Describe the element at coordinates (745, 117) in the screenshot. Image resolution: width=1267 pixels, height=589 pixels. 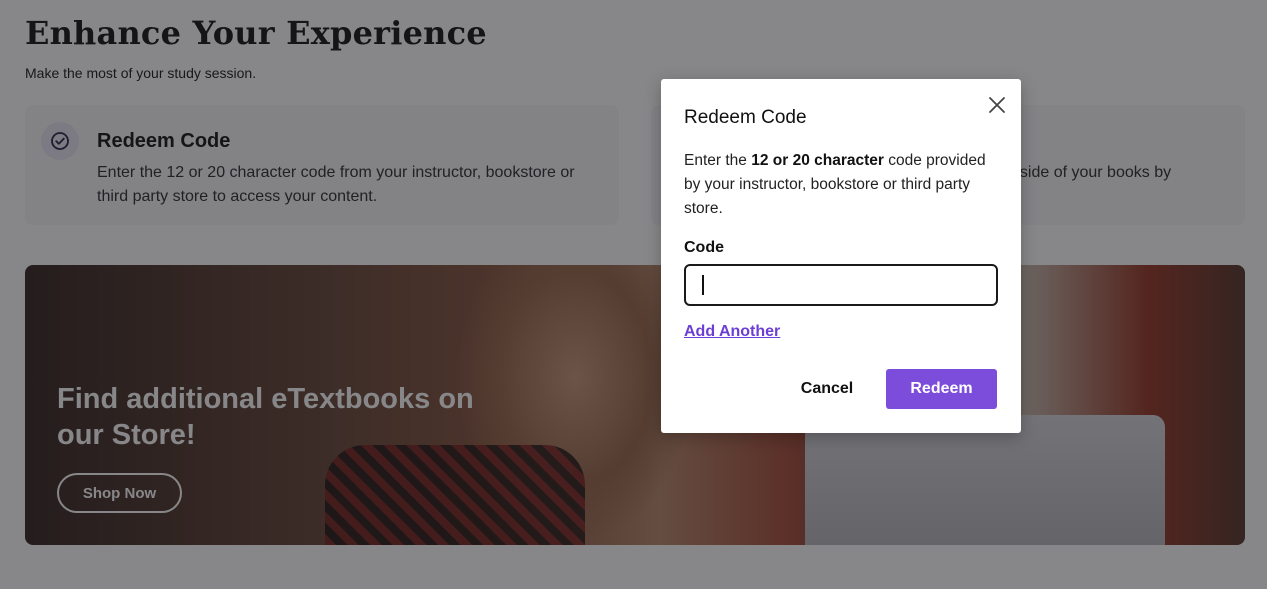
I see `dialog-title: Redeem Code` at that location.